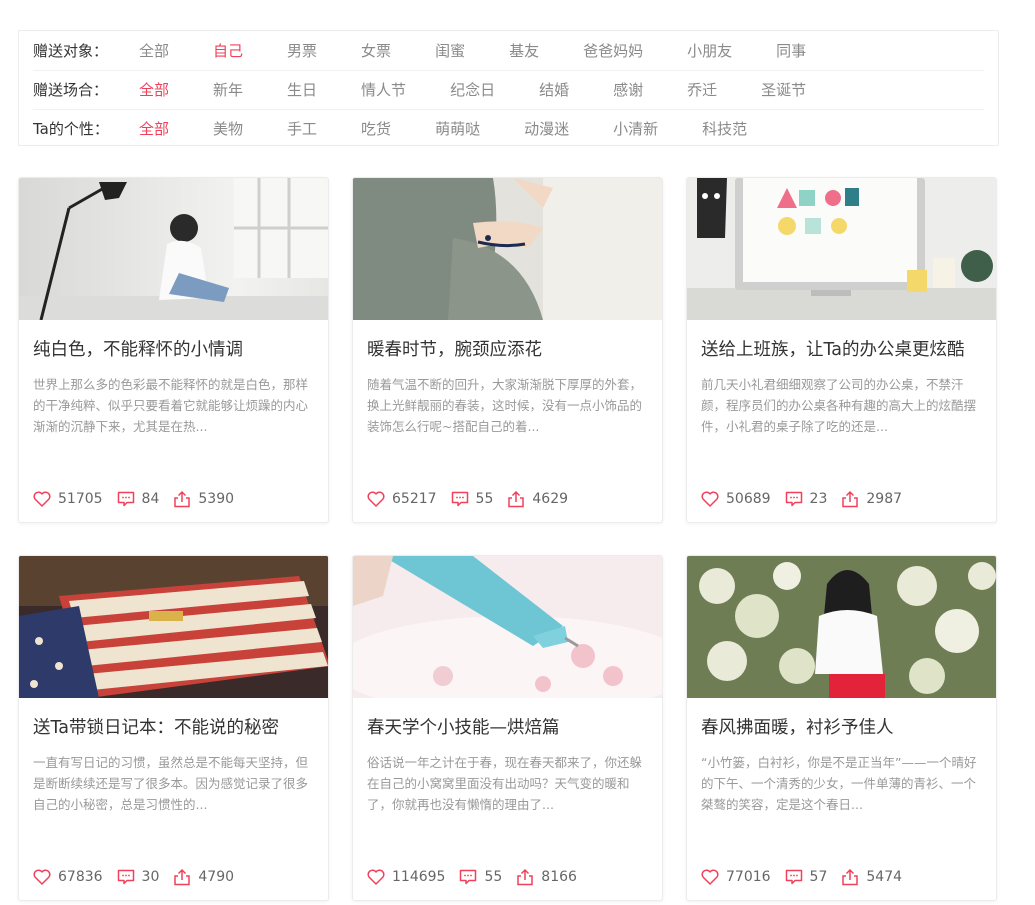  What do you see at coordinates (450, 50) in the screenshot?
I see `filter-option: 闺蜜` at bounding box center [450, 50].